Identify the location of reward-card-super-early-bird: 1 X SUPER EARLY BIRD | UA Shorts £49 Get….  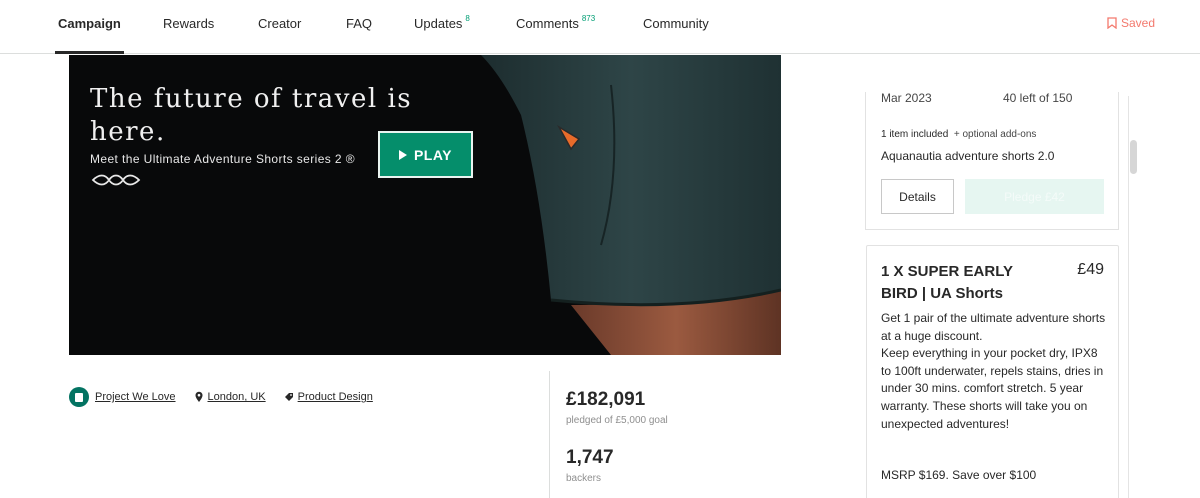
(992, 371).